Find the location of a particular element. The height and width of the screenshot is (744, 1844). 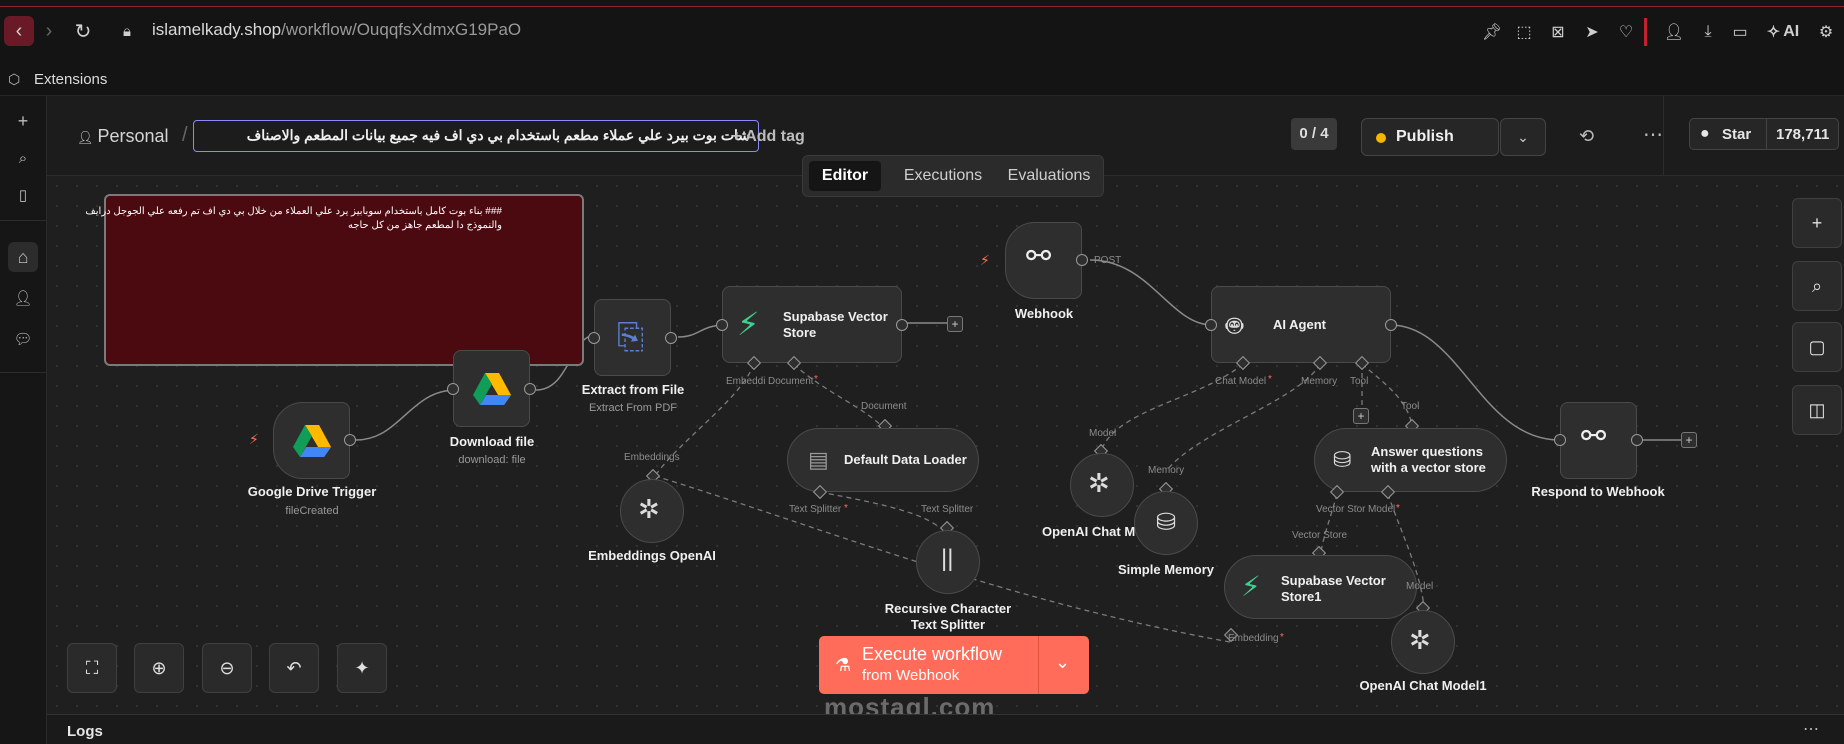

add-tool-button: + is located at coordinates (1361, 416).